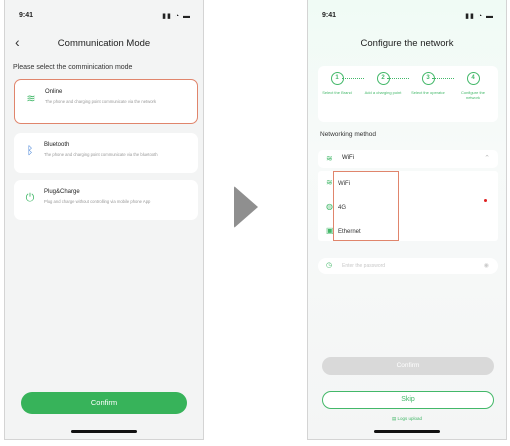  I want to click on step-label: Select the operator, so click(428, 92).